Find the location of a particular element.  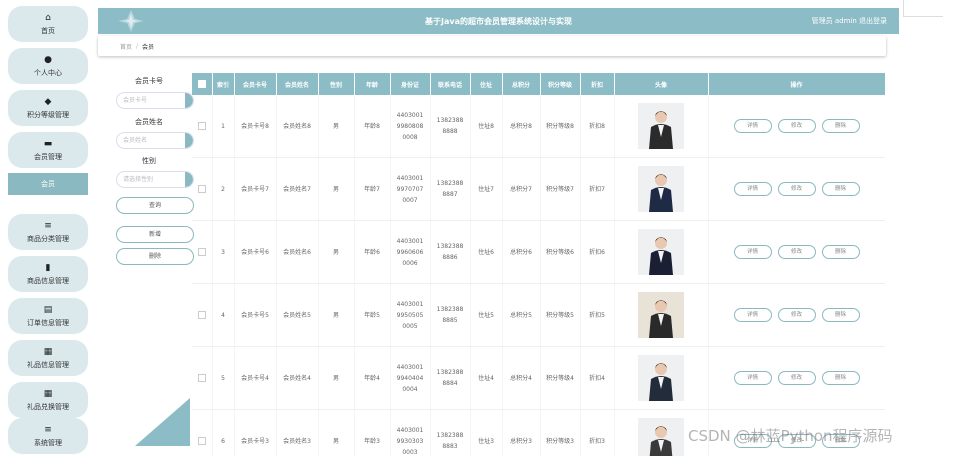

phone-cell: 1382388 8888 is located at coordinates (450, 126).